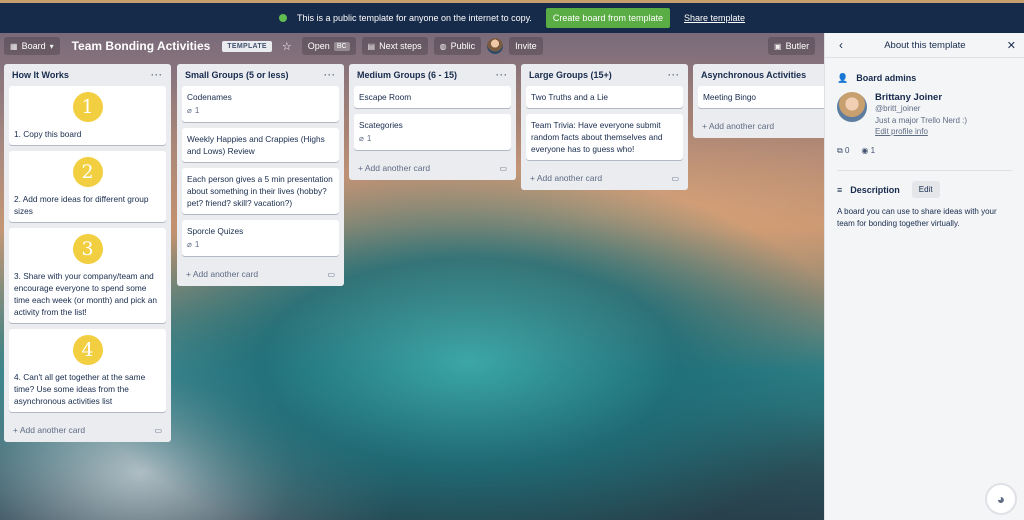 The height and width of the screenshot is (520, 1024). I want to click on list-header: Small Groups (5 or less) ···, so click(260, 75).